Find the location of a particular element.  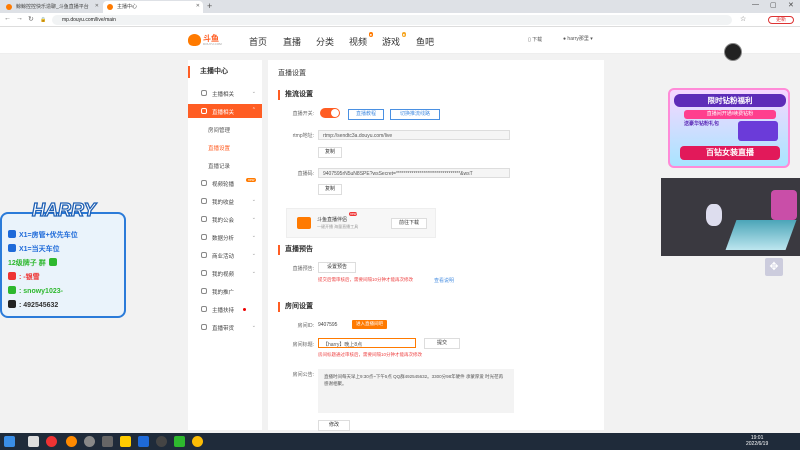

chrome-icon is located at coordinates (197, 441).